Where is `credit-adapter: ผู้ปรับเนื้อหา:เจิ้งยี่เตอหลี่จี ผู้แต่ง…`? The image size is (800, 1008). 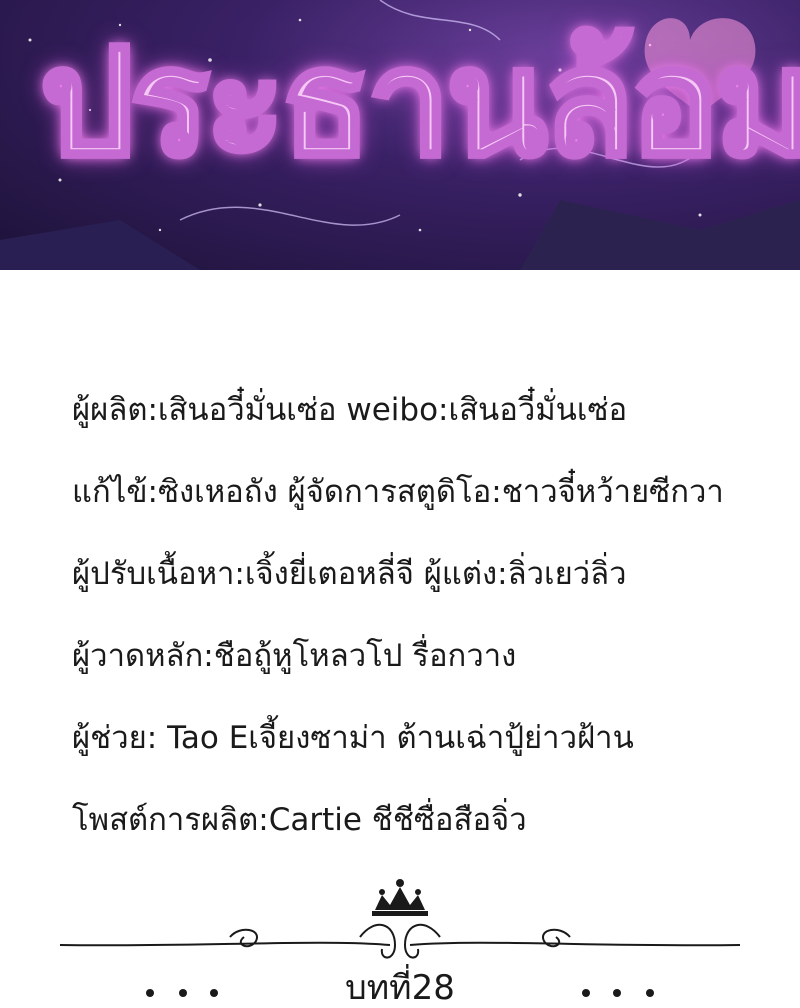 credit-adapter: ผู้ปรับเนื้อหา:เจิ้งยี่เตอหลี่จี ผู้แต่ง… is located at coordinates (349, 574).